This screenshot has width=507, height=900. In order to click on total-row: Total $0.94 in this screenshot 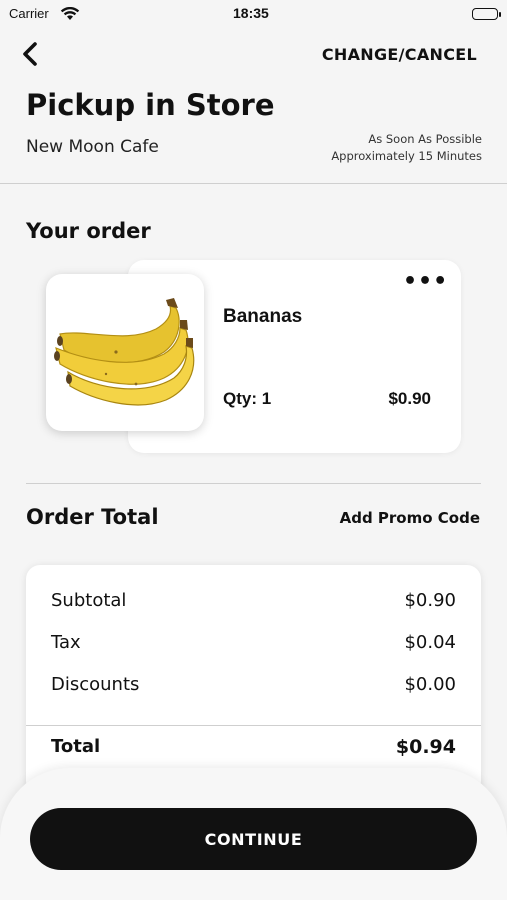, I will do `click(253, 748)`.